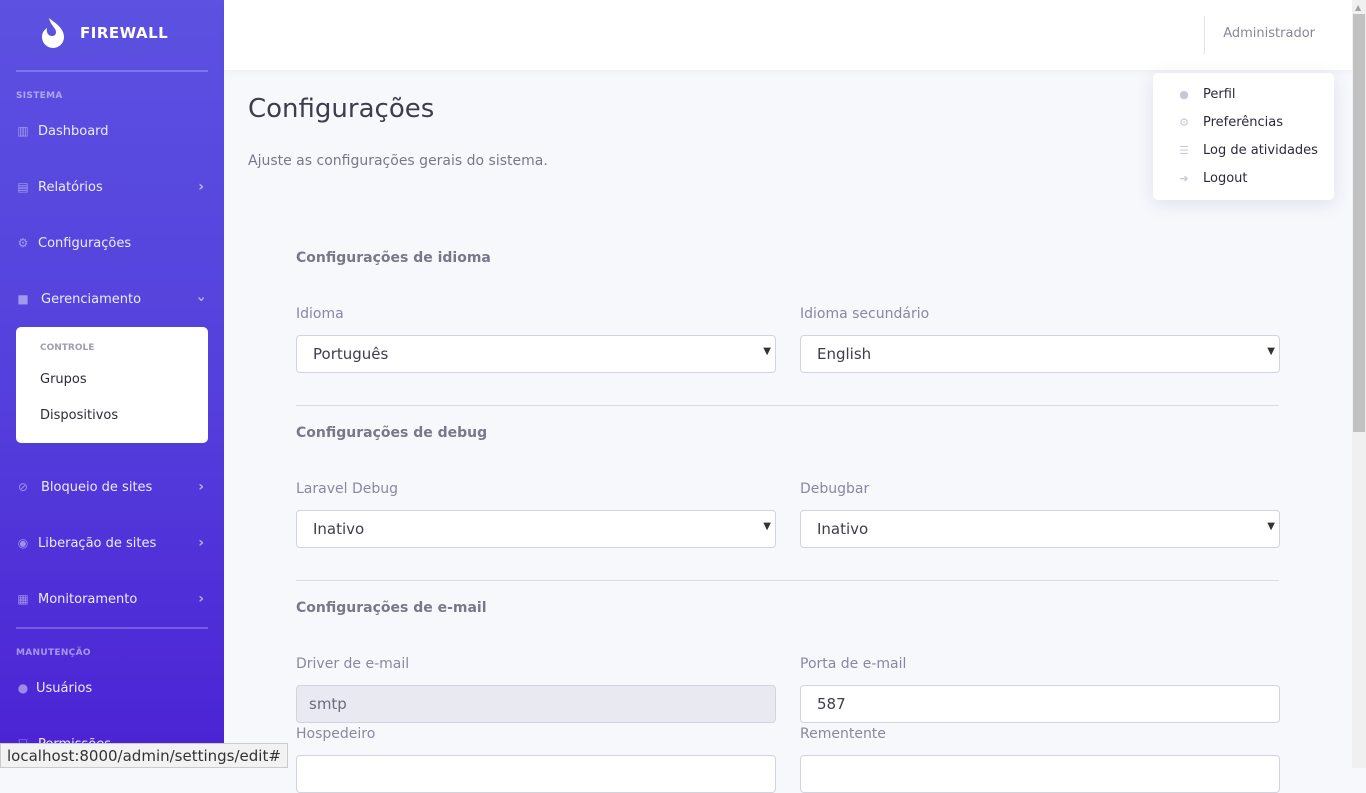  I want to click on submenu-item-grupos: Grupos, so click(63, 379).